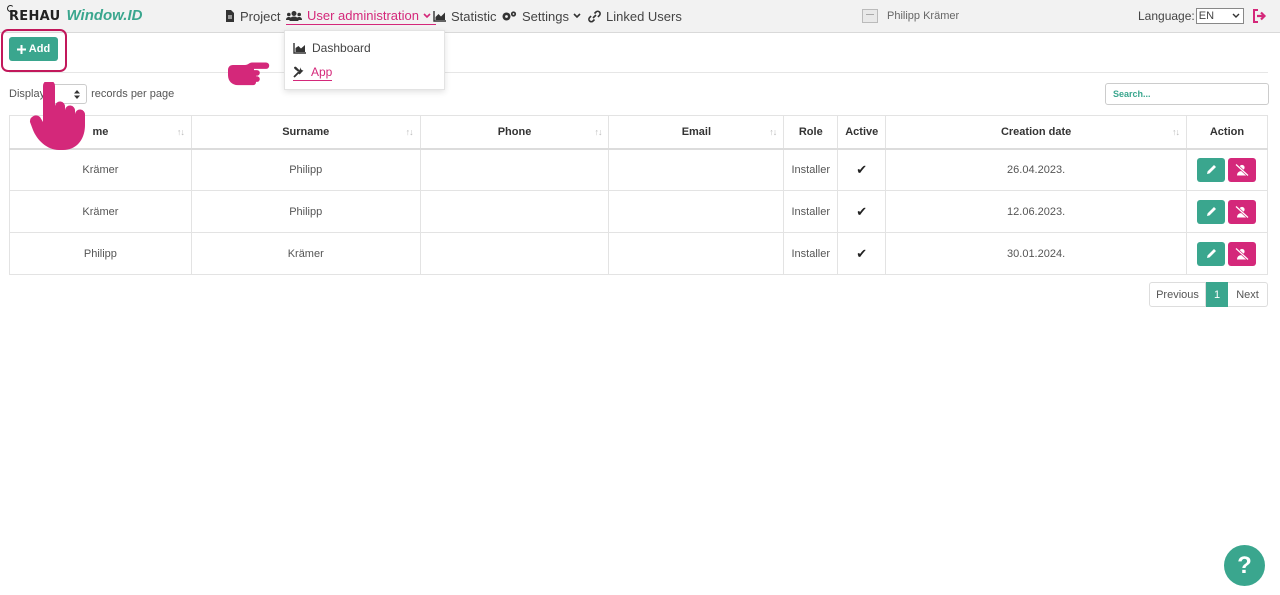  What do you see at coordinates (1036, 211) in the screenshot?
I see `cell-creation-date: 12.06.2023.` at bounding box center [1036, 211].